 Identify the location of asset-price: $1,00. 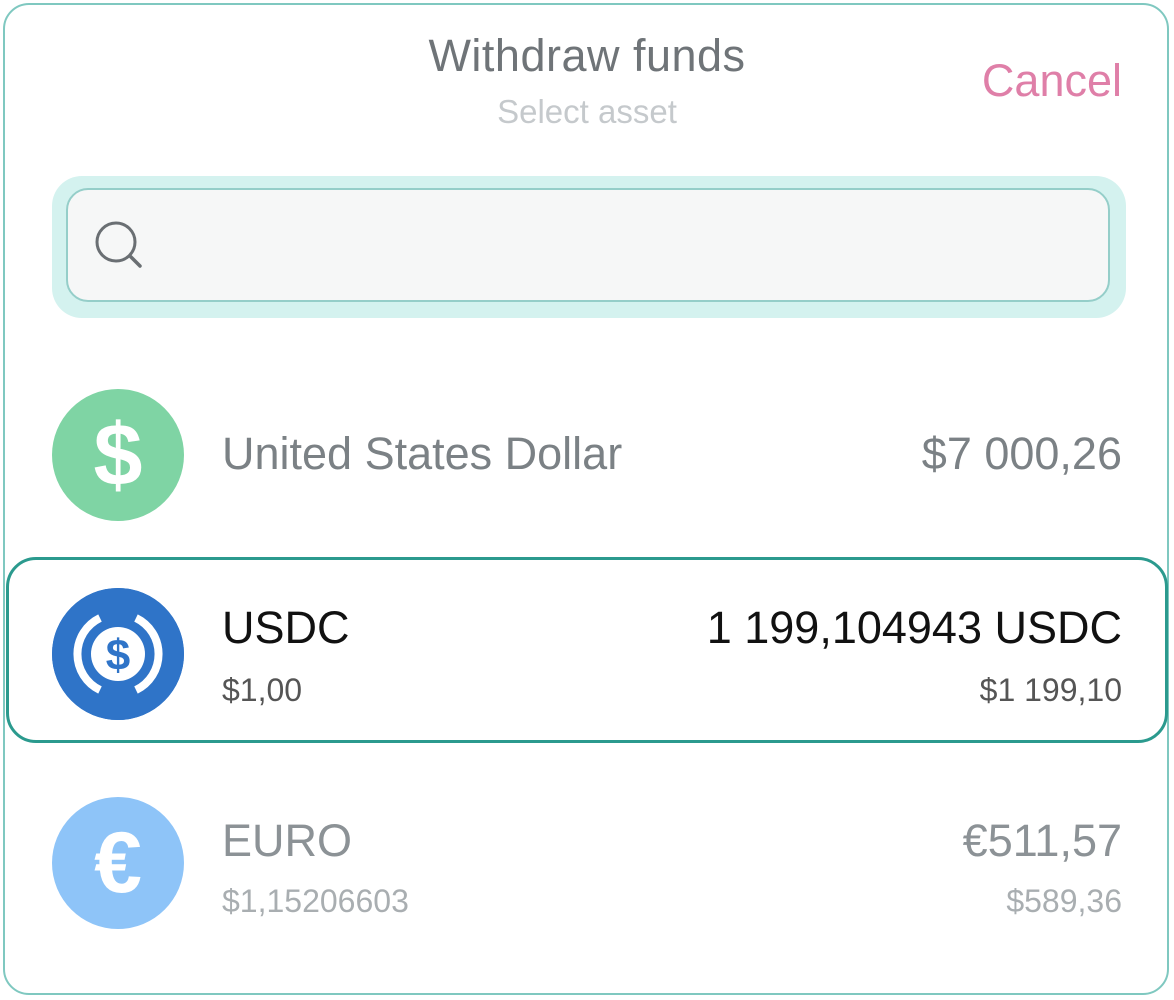
(262, 690).